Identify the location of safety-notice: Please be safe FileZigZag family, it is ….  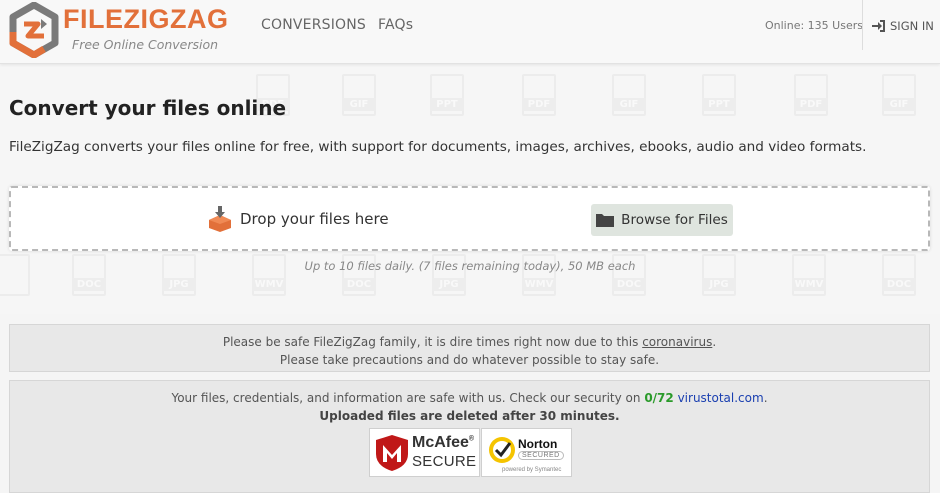
(469, 348).